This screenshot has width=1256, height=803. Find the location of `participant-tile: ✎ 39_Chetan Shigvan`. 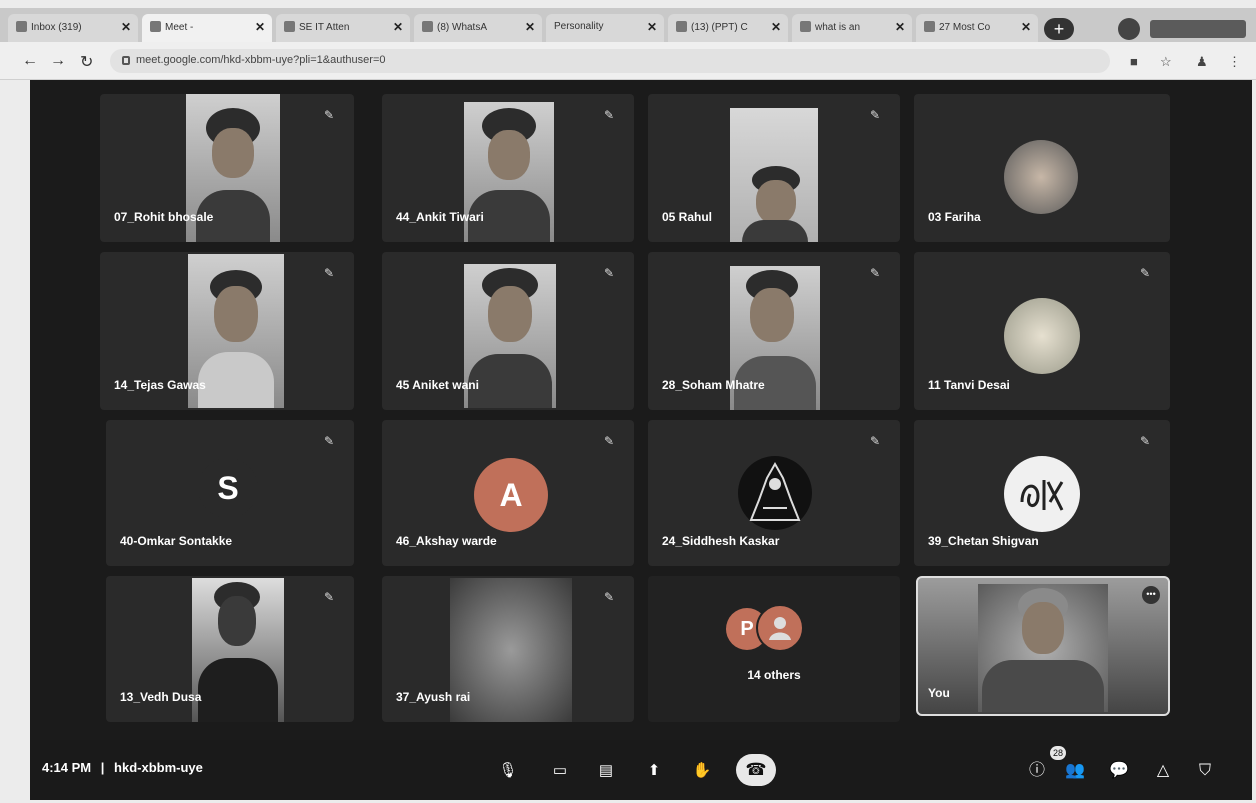

participant-tile: ✎ 39_Chetan Shigvan is located at coordinates (1042, 493).